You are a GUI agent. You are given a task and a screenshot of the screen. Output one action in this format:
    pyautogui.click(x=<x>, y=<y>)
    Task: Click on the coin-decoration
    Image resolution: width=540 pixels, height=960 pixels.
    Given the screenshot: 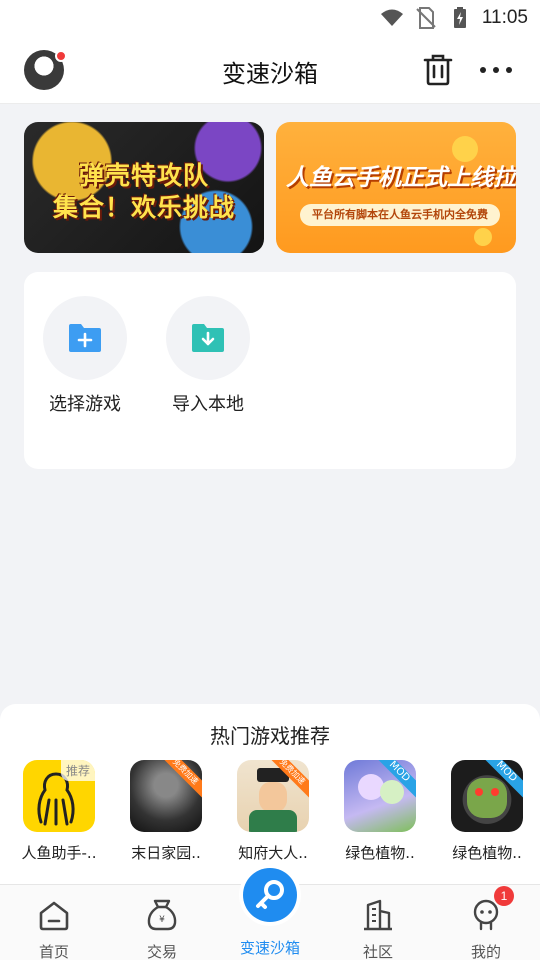 What is the action you would take?
    pyautogui.click(x=483, y=237)
    